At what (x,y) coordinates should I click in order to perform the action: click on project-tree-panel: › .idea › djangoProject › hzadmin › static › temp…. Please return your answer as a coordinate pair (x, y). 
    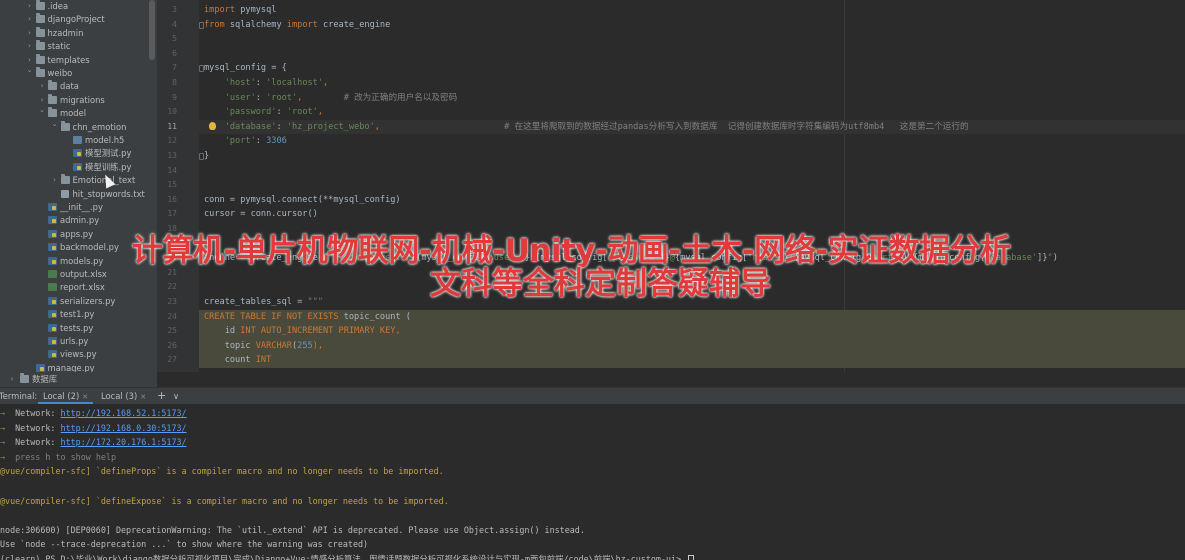
    Looking at the image, I should click on (78, 194).